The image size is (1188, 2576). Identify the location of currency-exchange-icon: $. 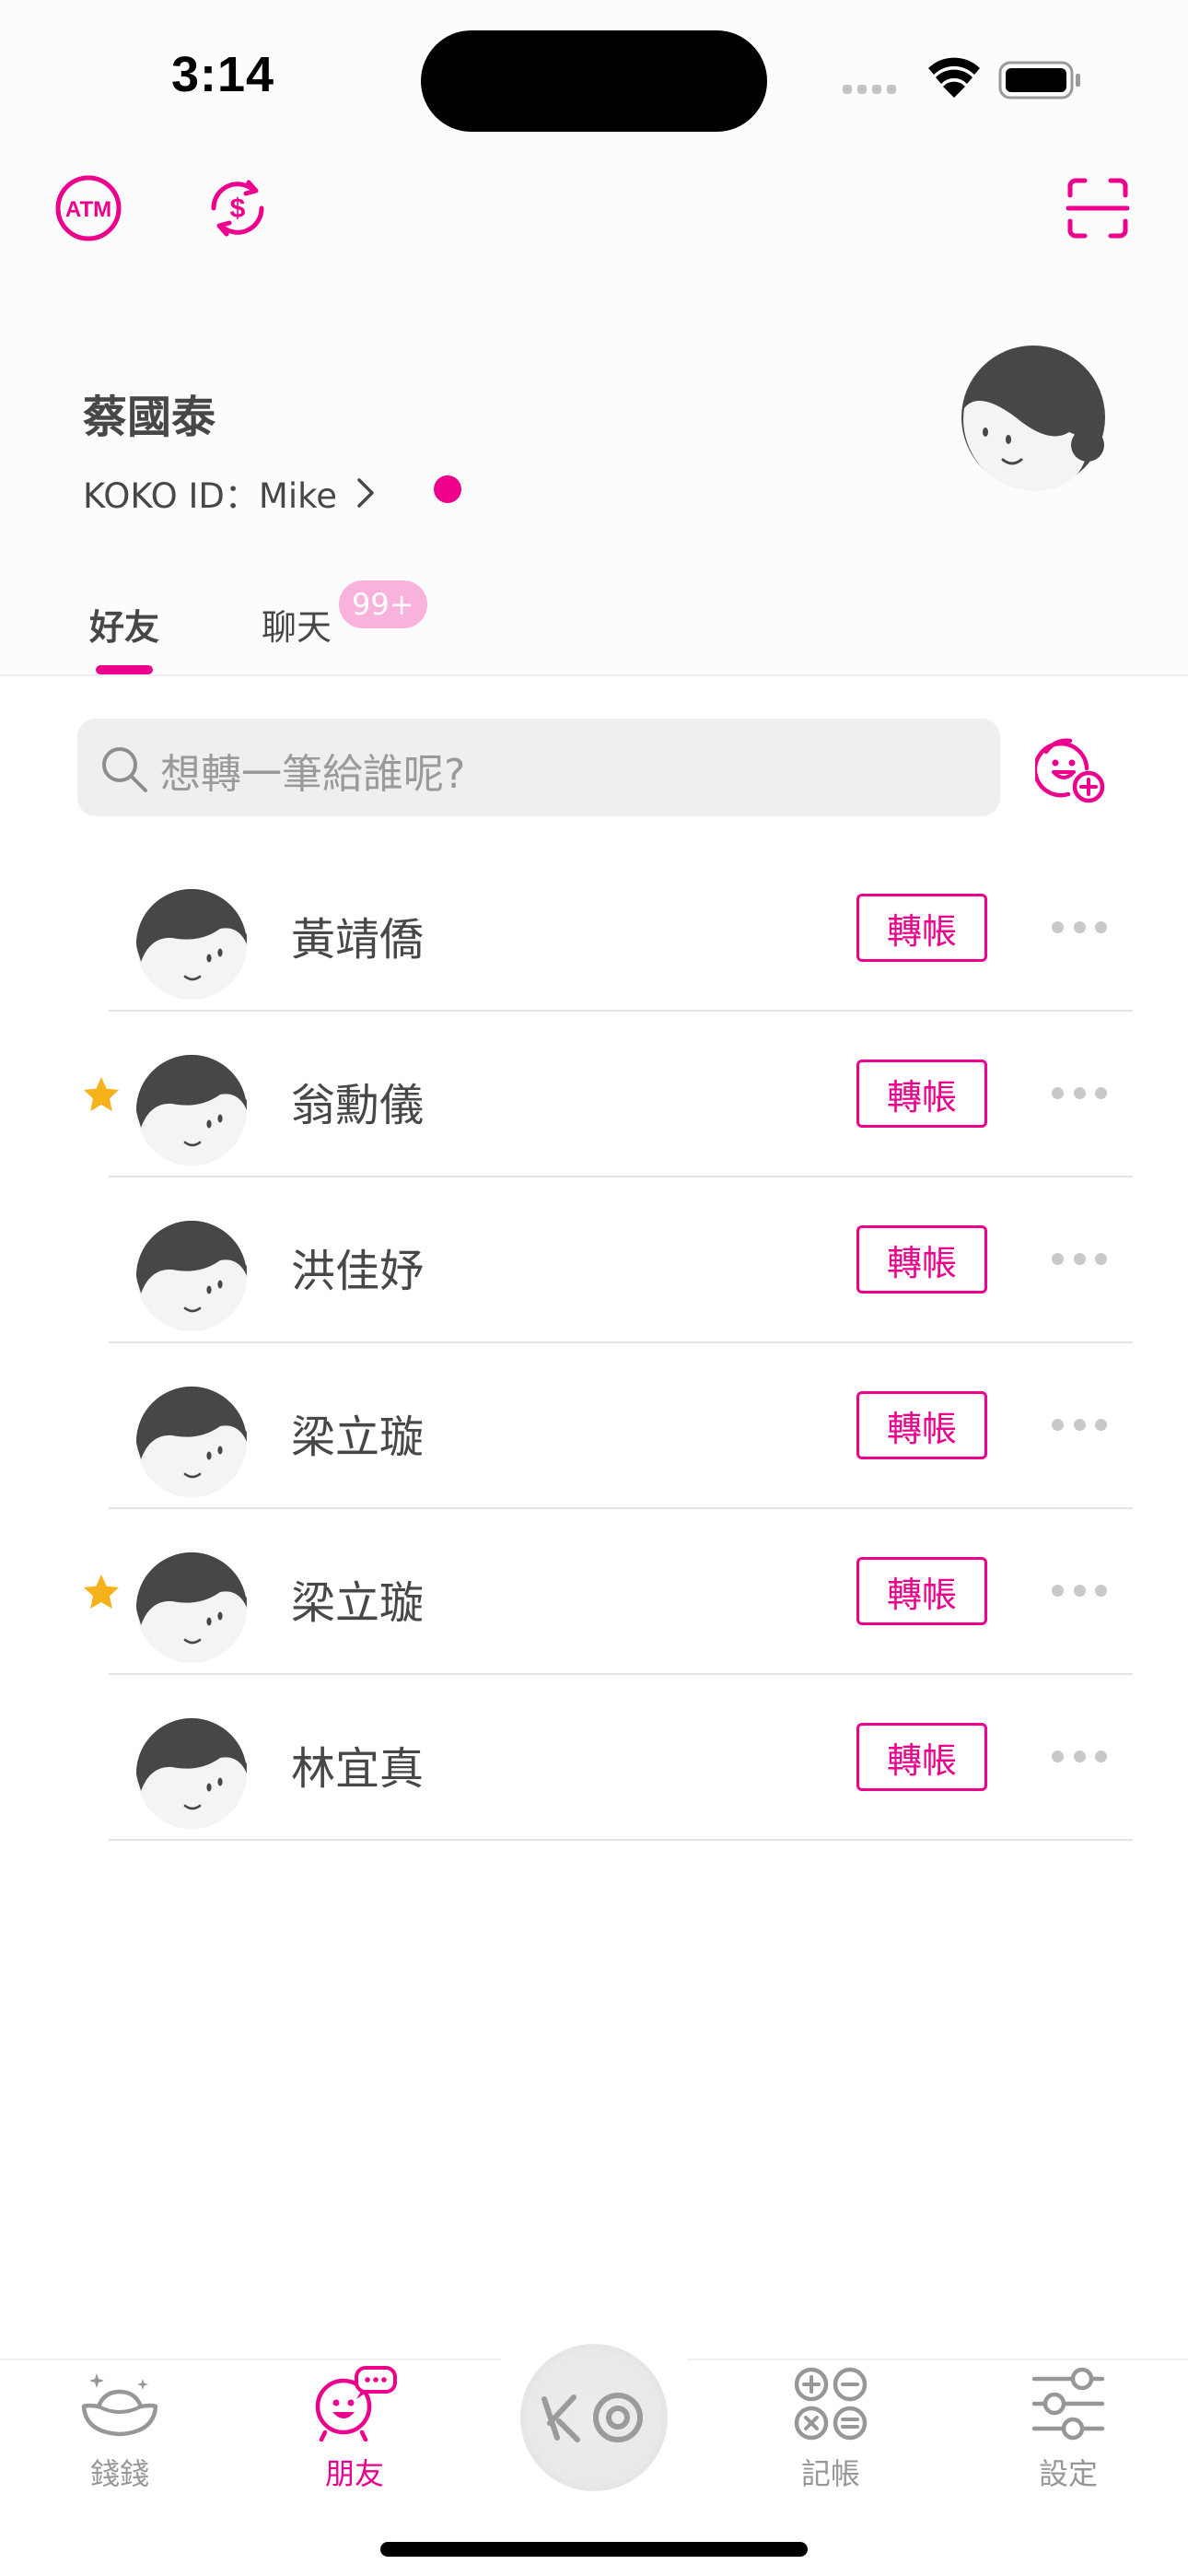
(237, 208).